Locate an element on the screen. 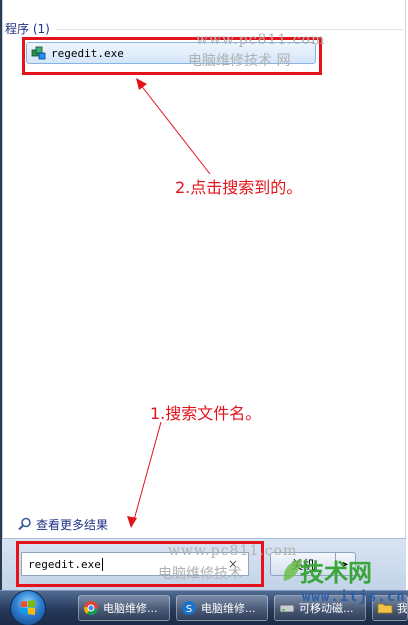 The width and height of the screenshot is (408, 625). watermark-site-url: www.pc811.com is located at coordinates (261, 40).